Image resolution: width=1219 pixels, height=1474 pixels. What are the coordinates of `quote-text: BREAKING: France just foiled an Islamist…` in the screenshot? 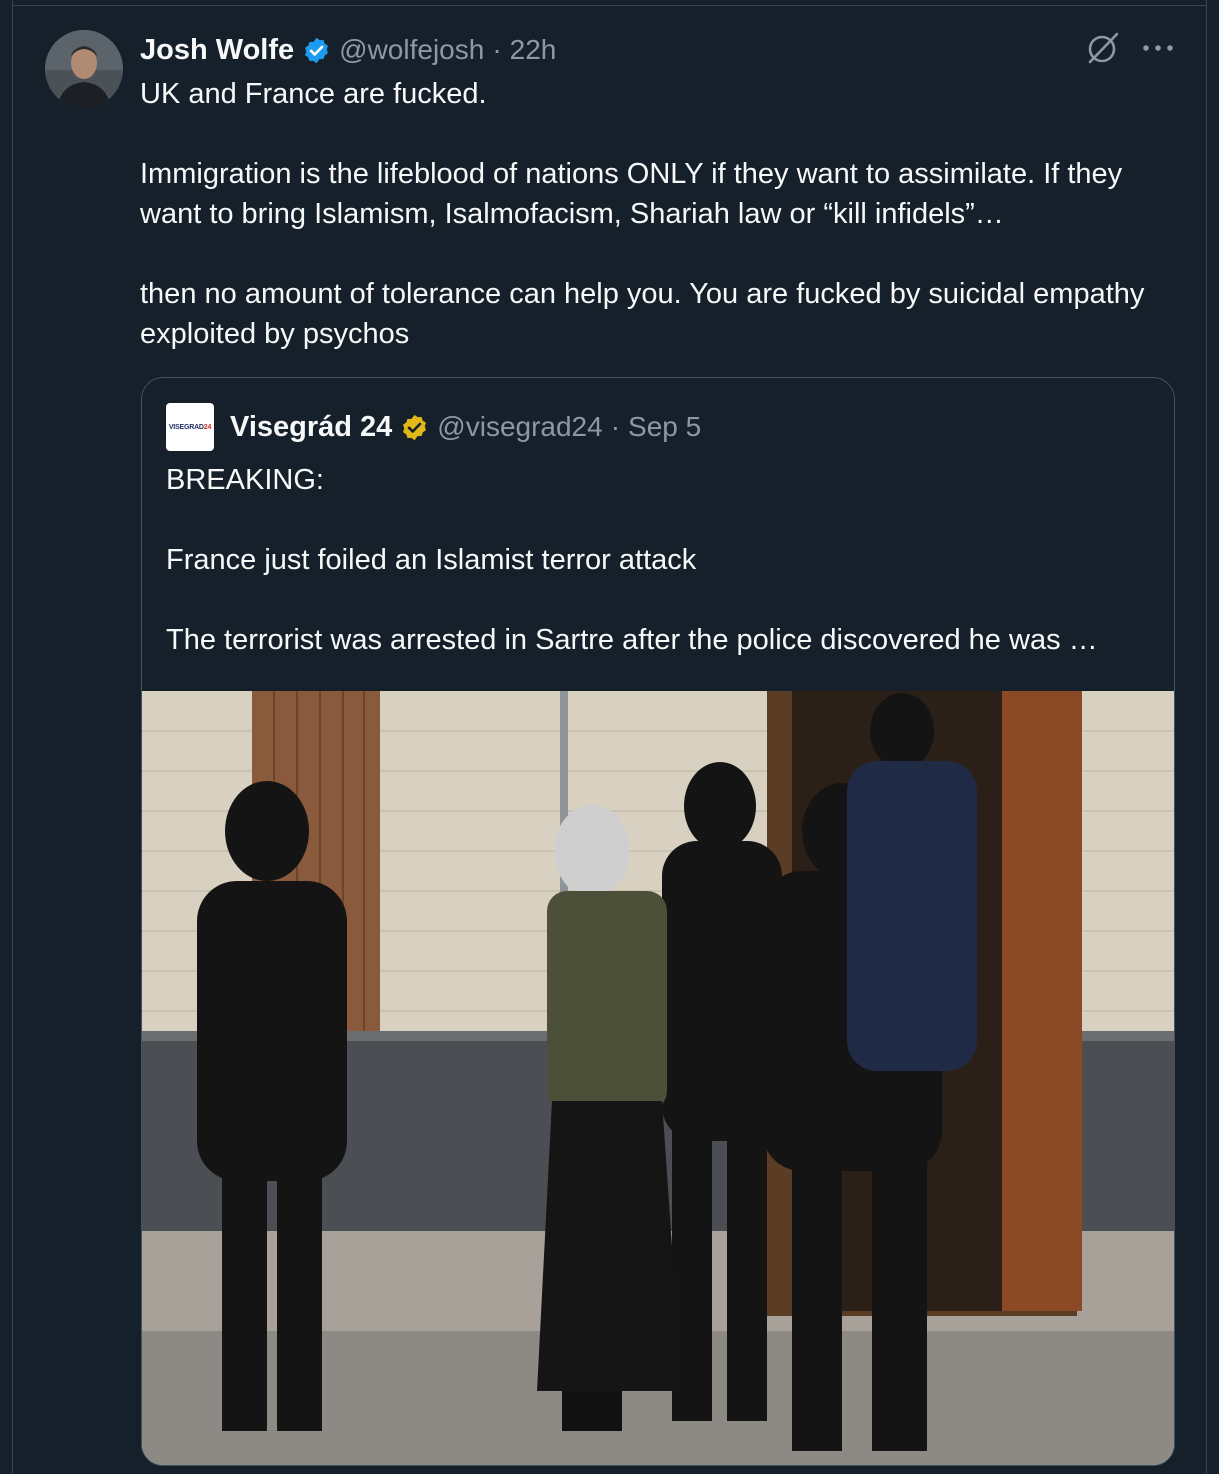 It's located at (661, 560).